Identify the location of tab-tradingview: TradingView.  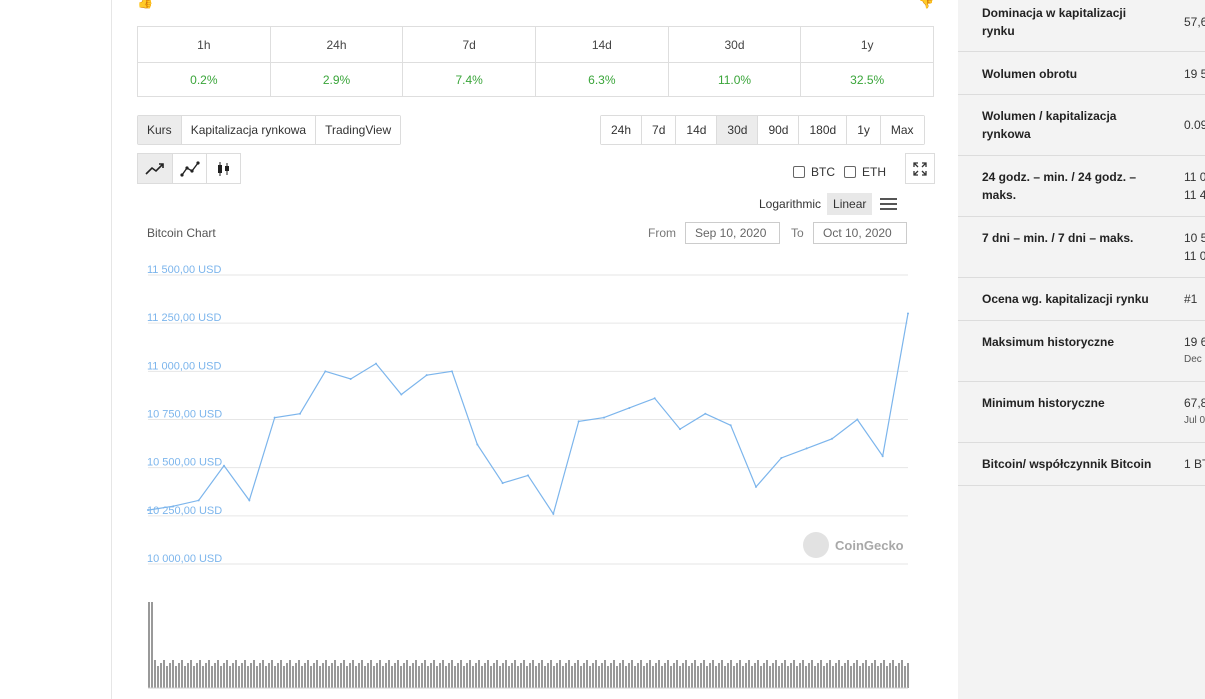
(358, 130).